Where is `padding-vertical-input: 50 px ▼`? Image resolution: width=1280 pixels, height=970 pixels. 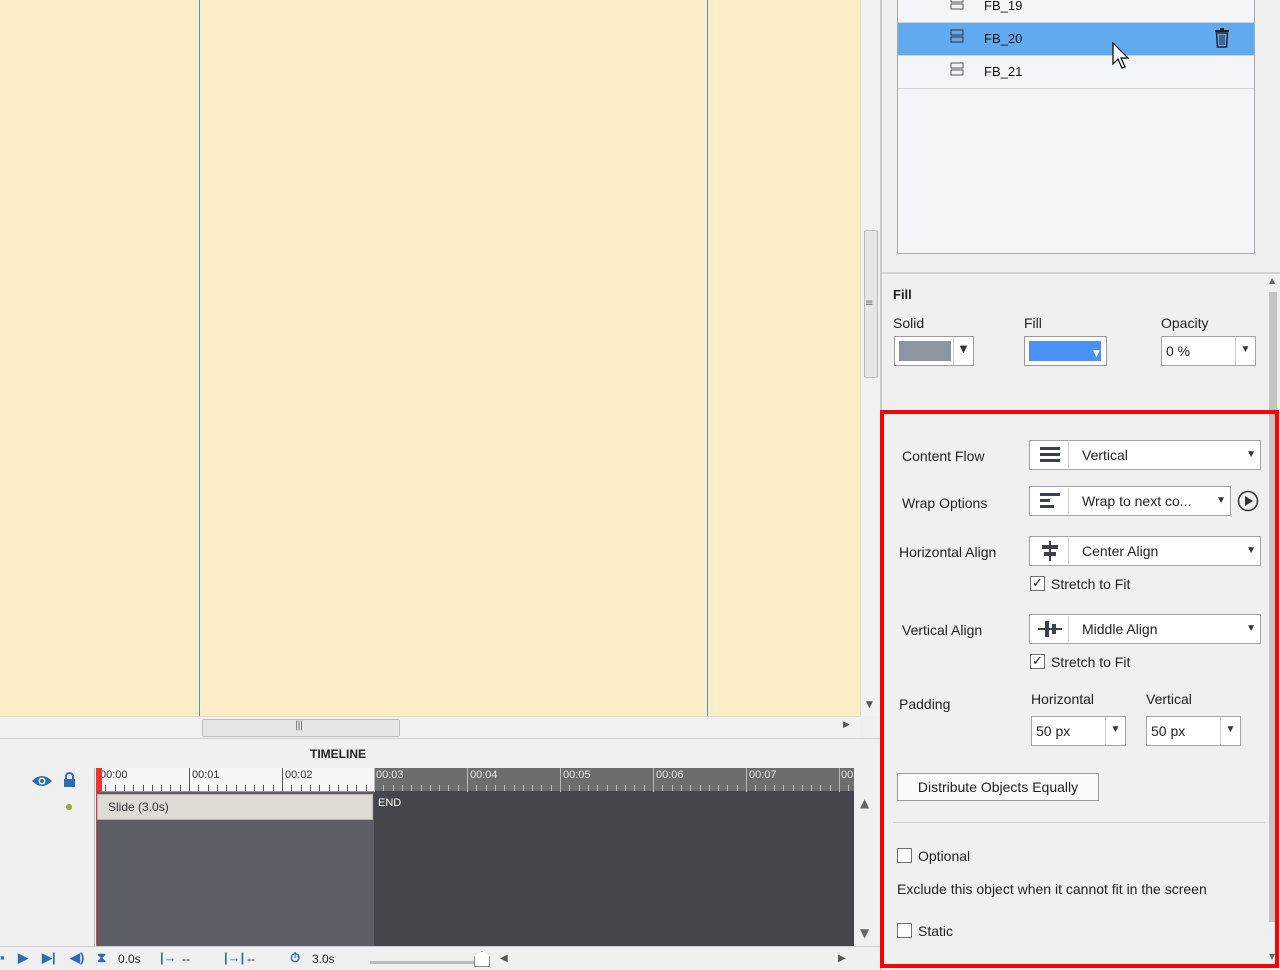 padding-vertical-input: 50 px ▼ is located at coordinates (1193, 731).